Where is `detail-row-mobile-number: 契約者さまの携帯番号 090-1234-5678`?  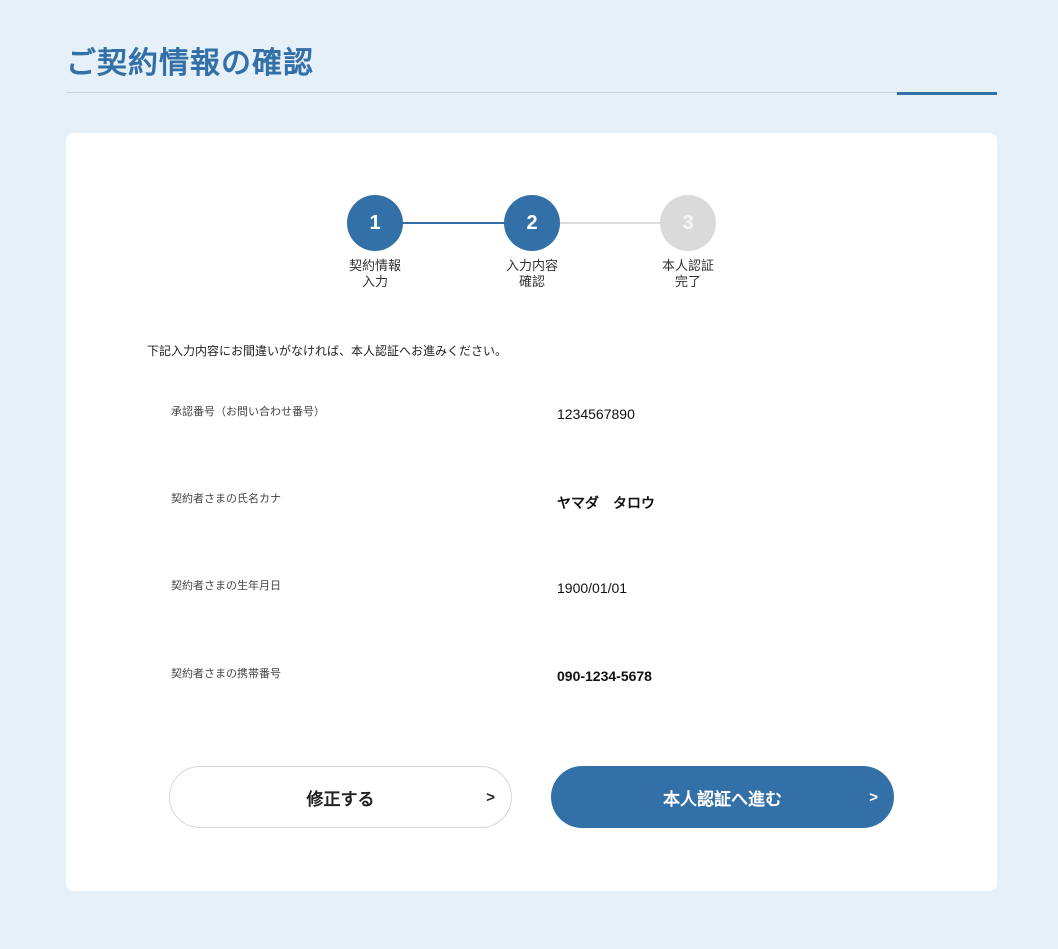
detail-row-mobile-number: 契約者さまの携帯番号 090-1234-5678 is located at coordinates (551, 680).